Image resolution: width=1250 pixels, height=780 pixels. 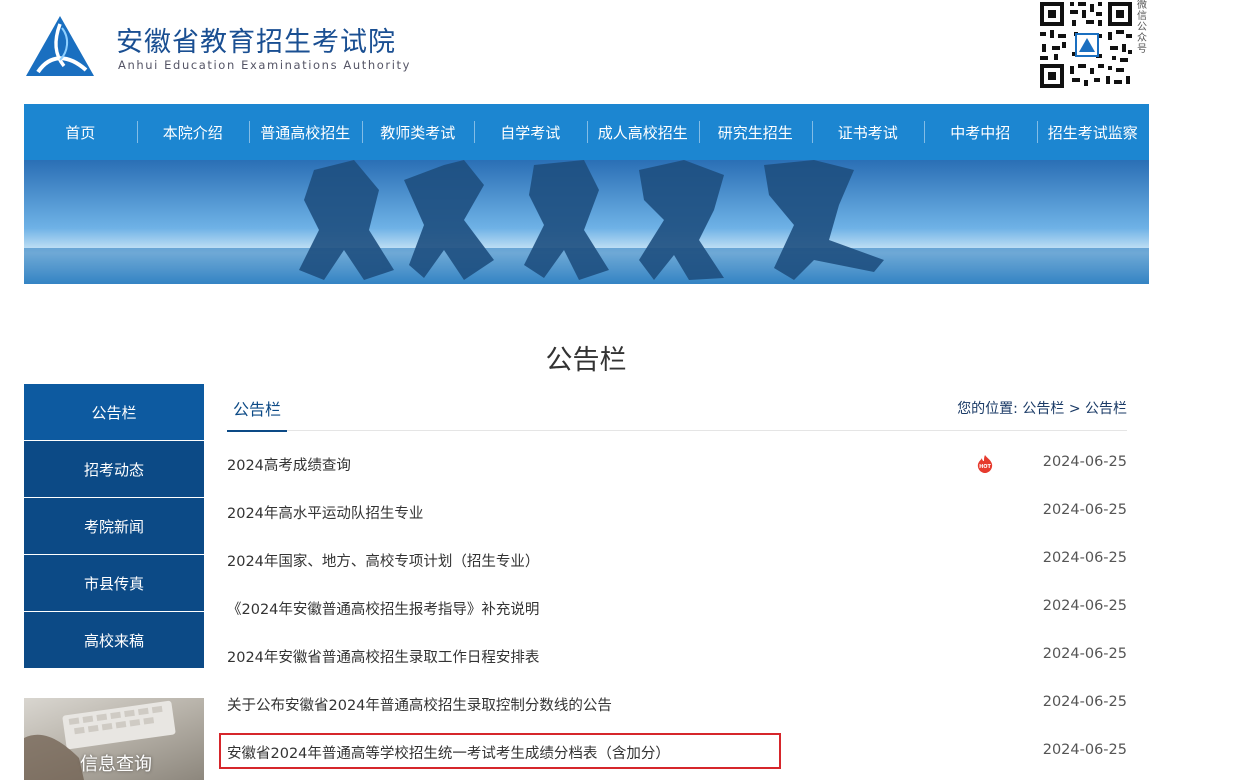 I want to click on breadcrumb-prefix: 您的位置:, so click(x=987, y=409).